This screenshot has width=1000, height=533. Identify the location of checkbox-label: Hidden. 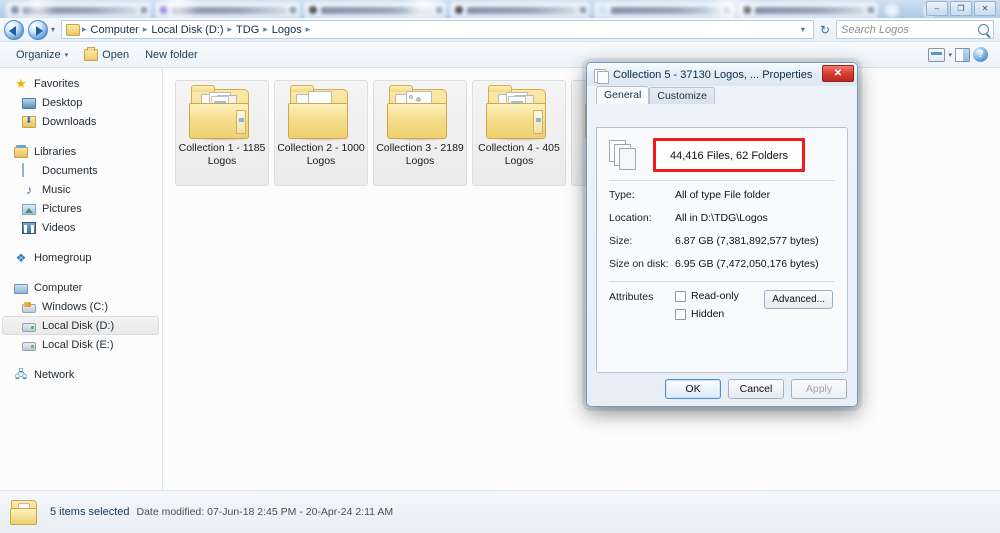
(708, 314).